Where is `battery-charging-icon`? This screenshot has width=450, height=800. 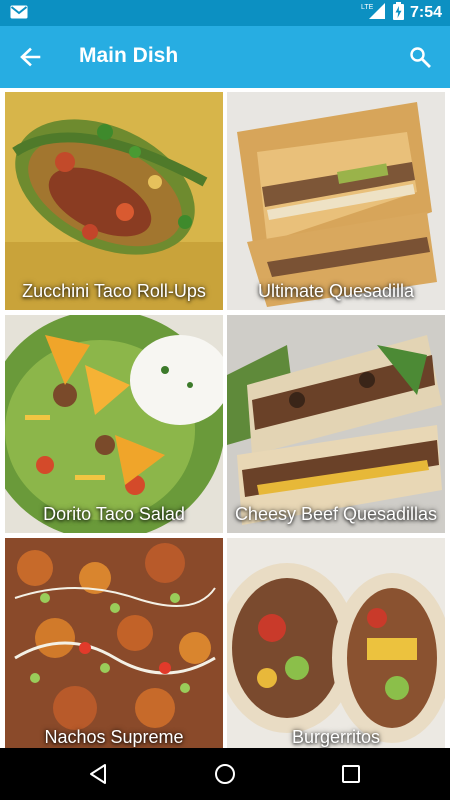 battery-charging-icon is located at coordinates (398, 13).